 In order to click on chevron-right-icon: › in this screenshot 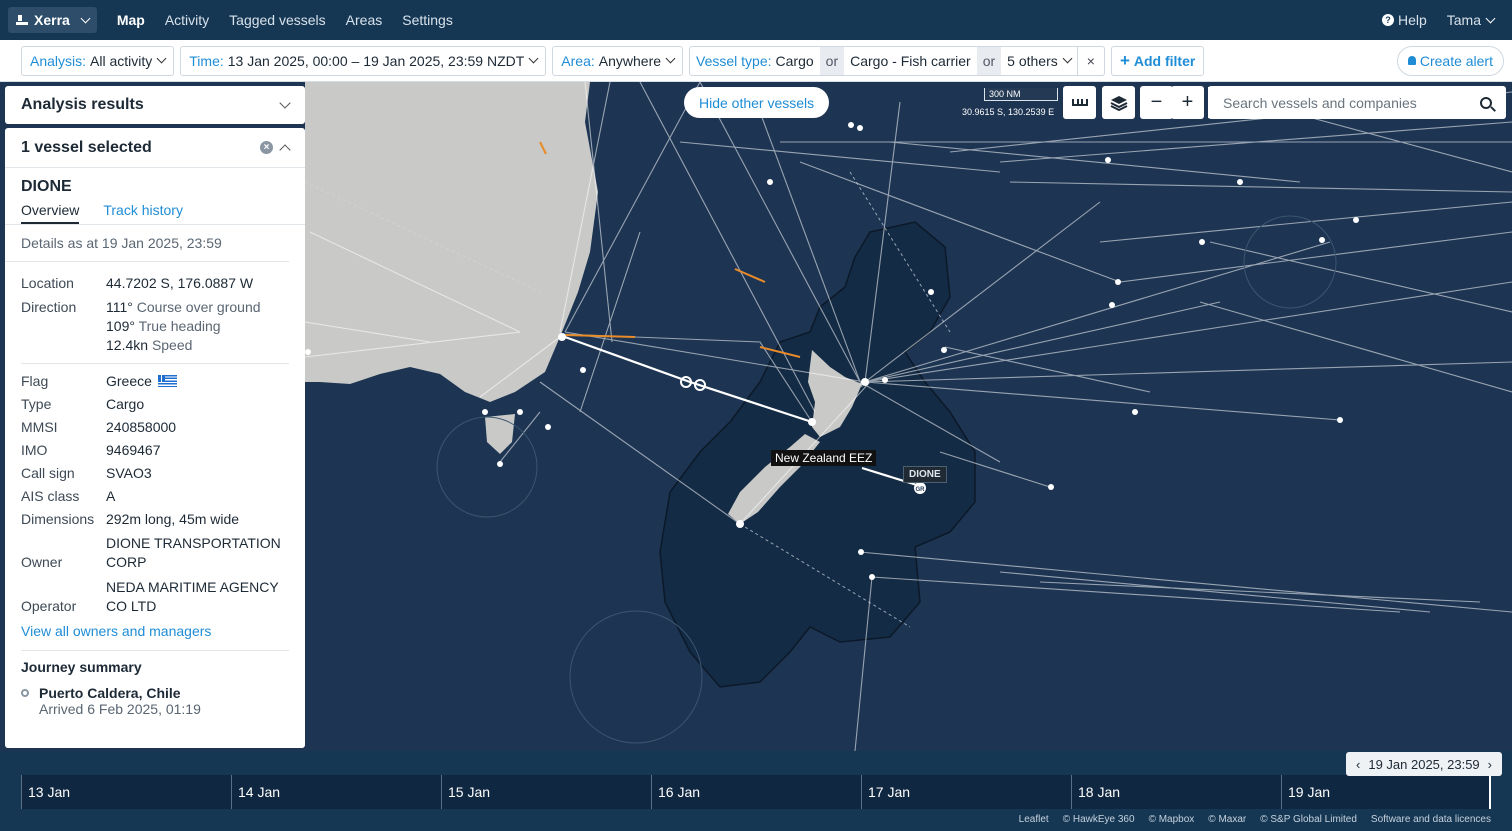, I will do `click(1490, 764)`.